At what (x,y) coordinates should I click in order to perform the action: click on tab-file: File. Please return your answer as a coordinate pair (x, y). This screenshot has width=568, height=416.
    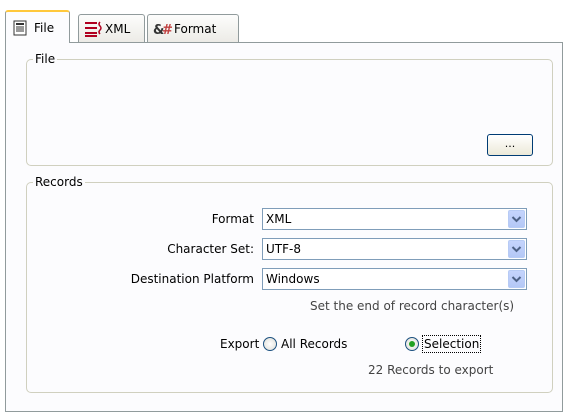
    Looking at the image, I should click on (37, 26).